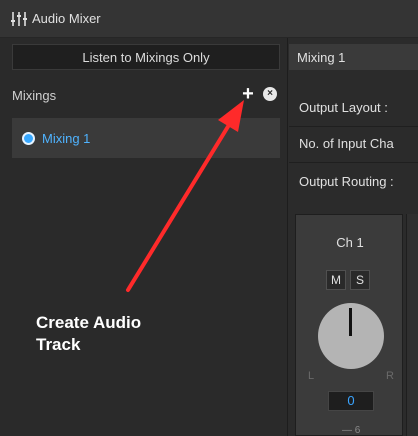 Image resolution: width=418 pixels, height=436 pixels. I want to click on pan-knob, so click(351, 336).